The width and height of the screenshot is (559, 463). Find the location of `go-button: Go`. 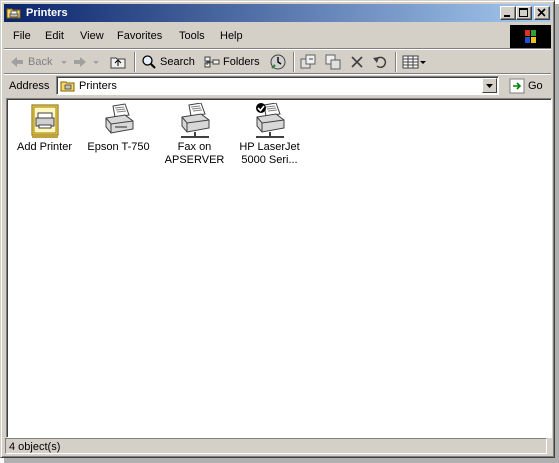

go-button: Go is located at coordinates (526, 86).